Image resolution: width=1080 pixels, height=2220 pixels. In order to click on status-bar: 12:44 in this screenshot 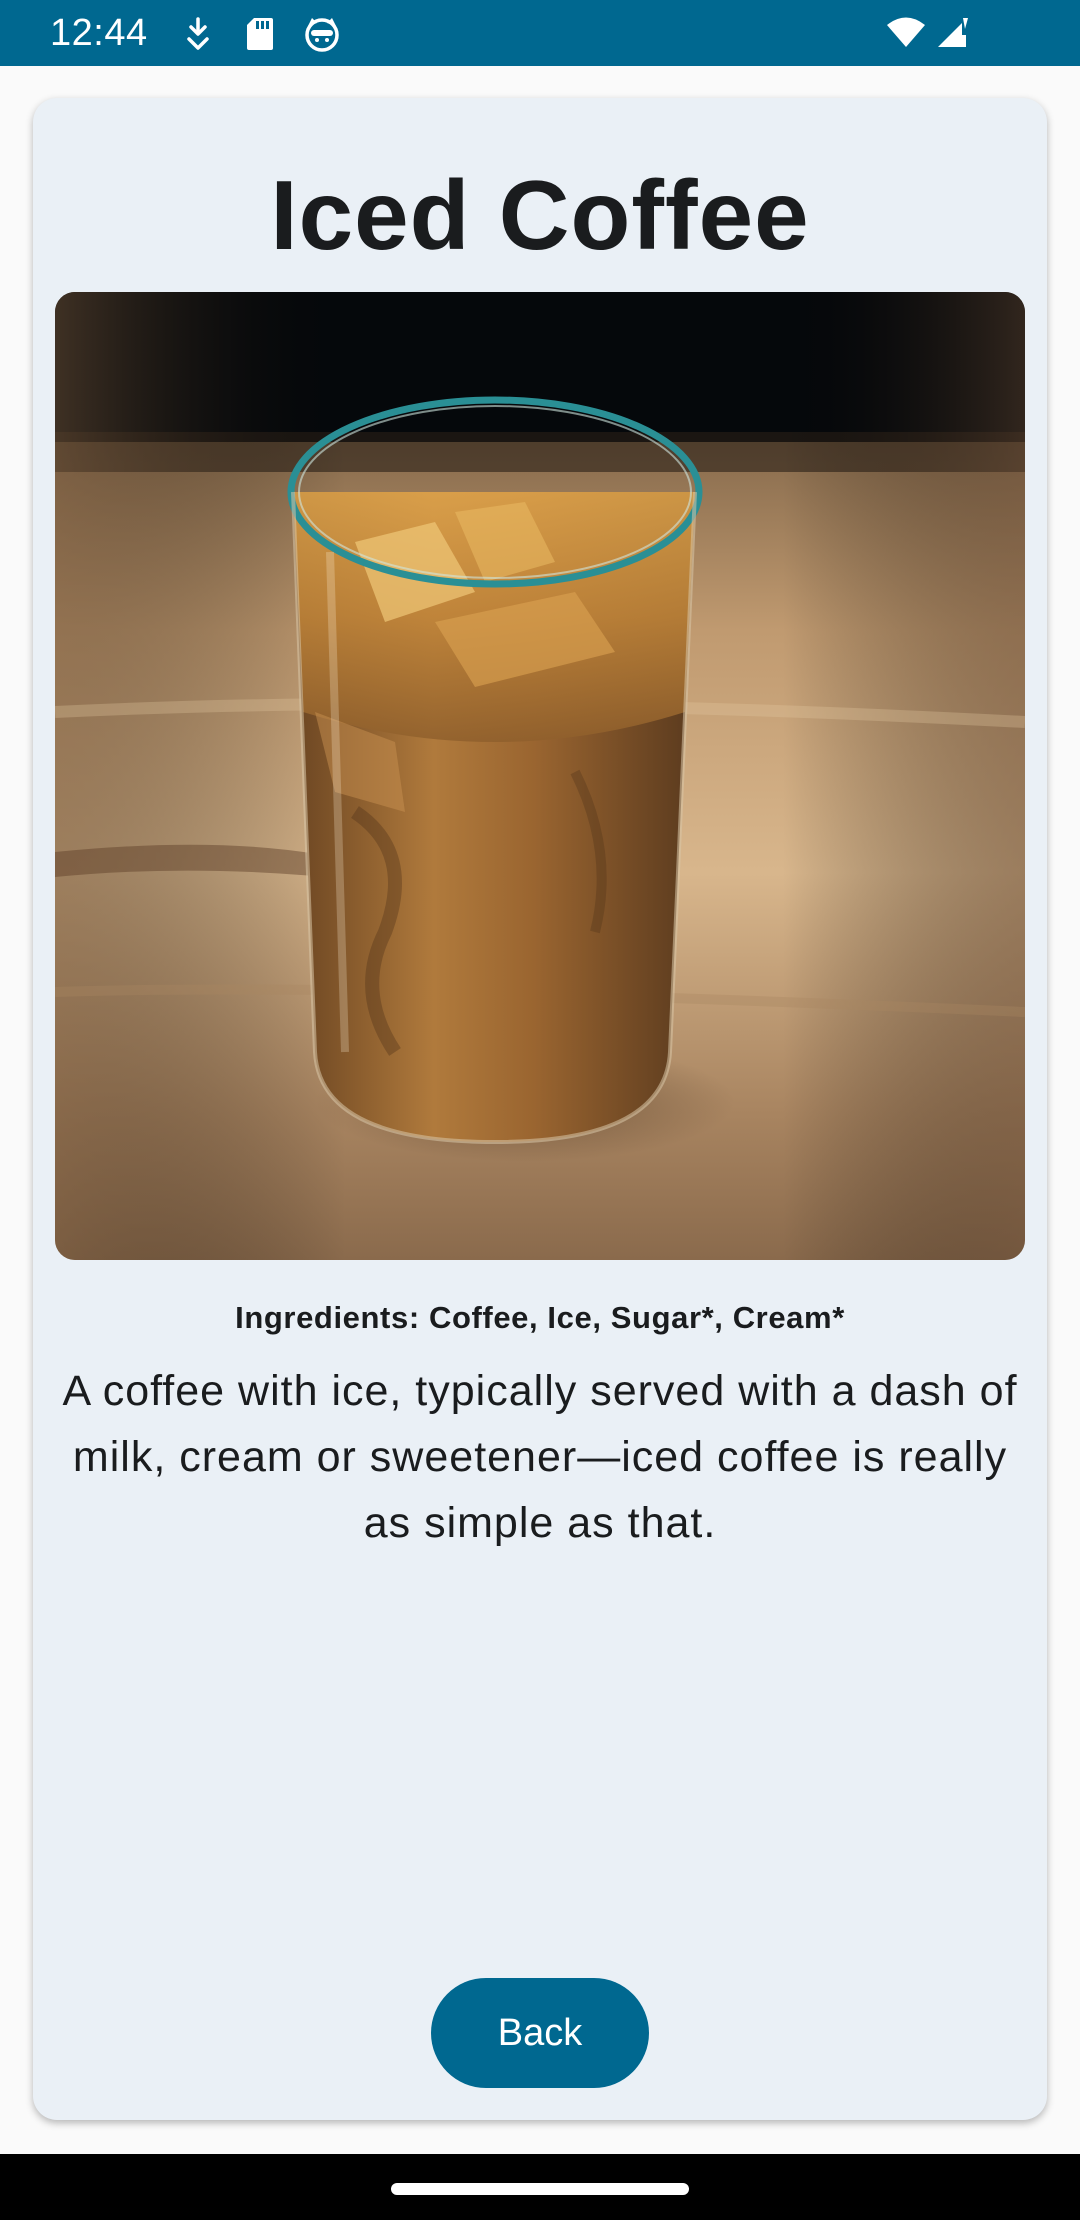, I will do `click(540, 33)`.